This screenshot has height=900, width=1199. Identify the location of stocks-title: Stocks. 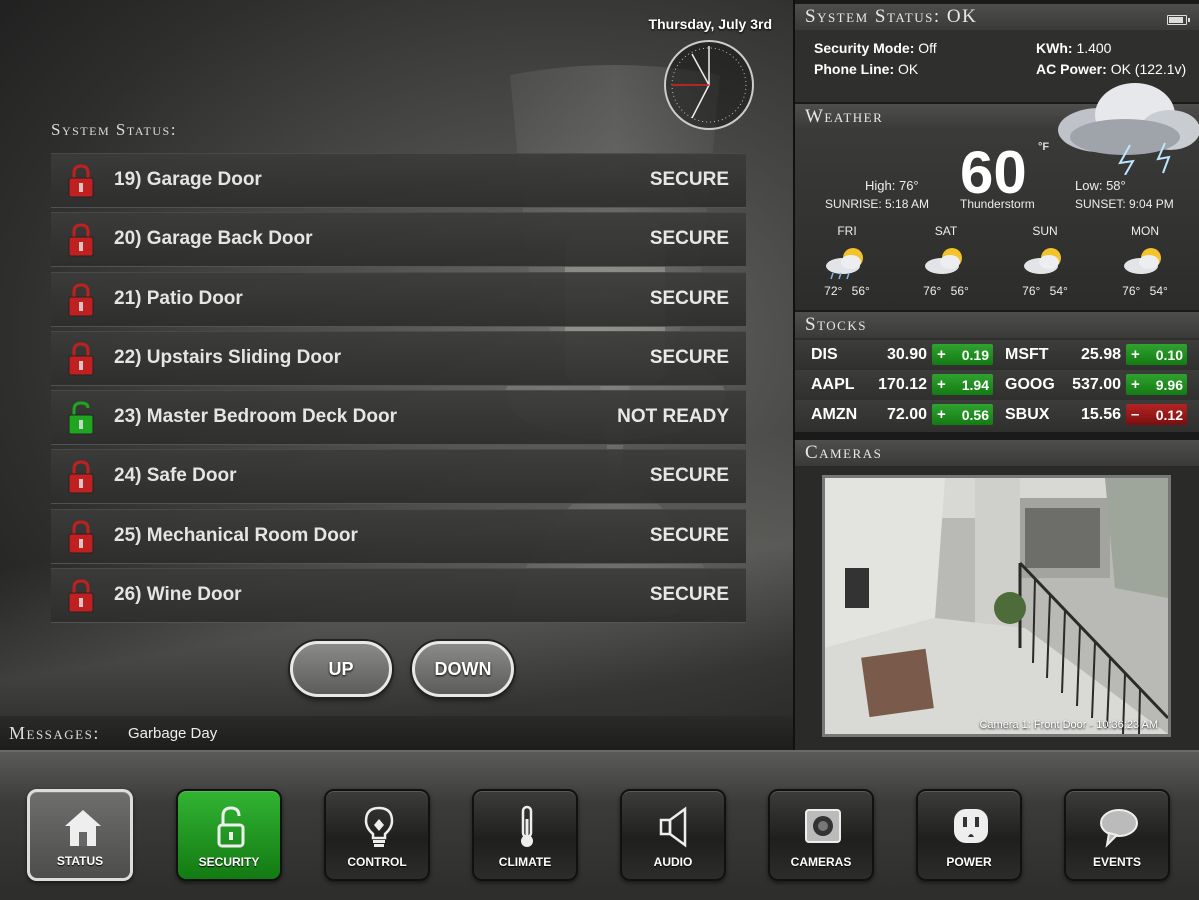
(836, 324).